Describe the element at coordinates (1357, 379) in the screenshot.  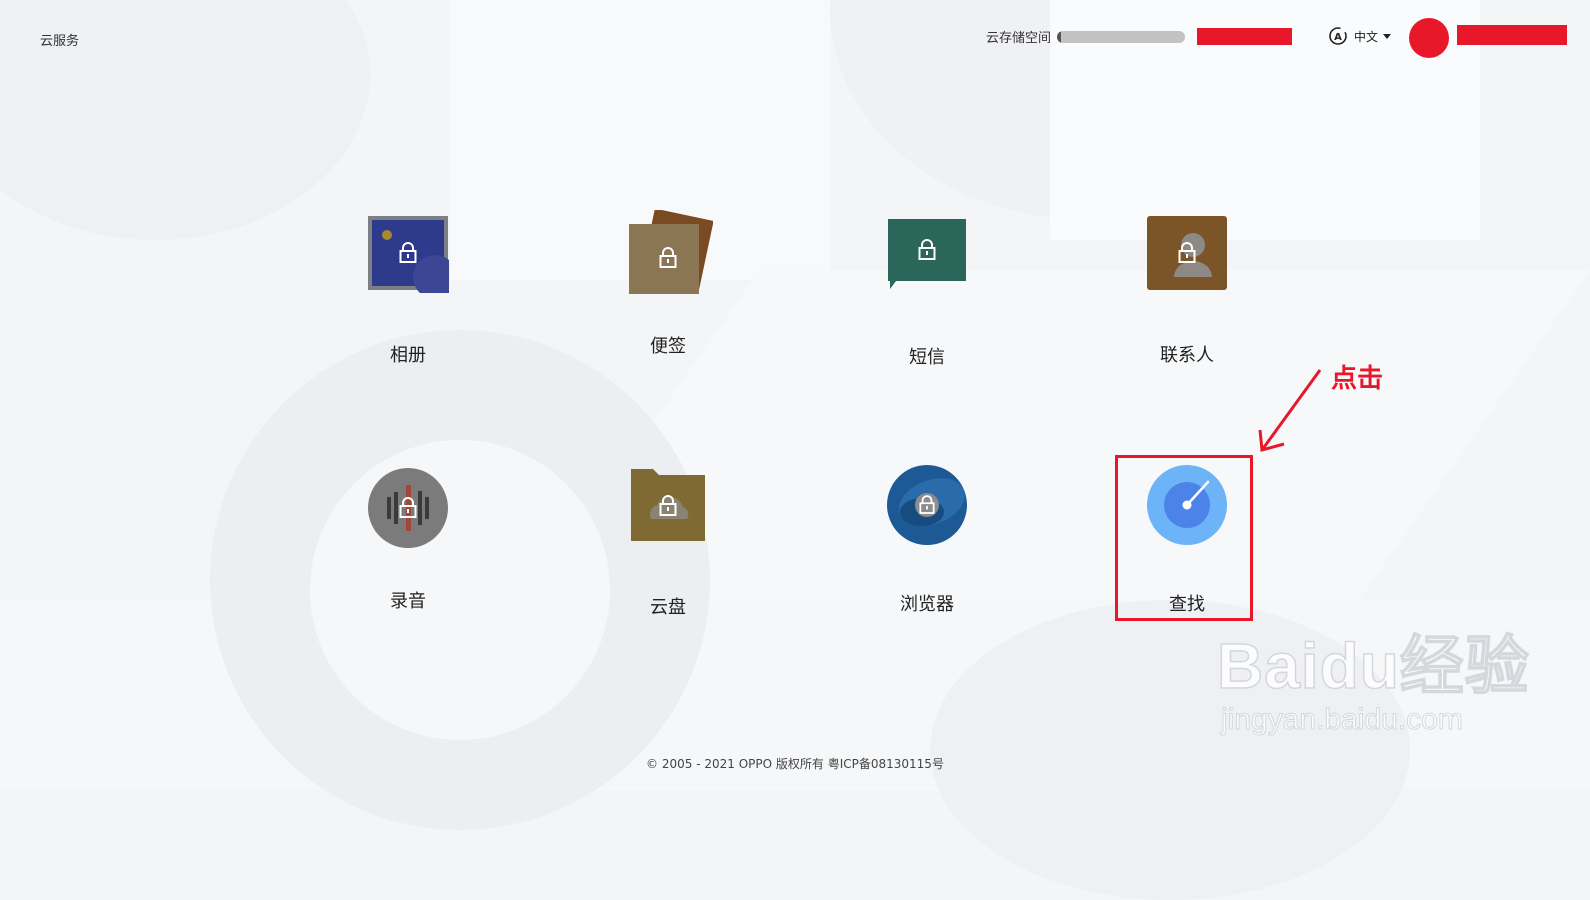
I see `annotation-text: 点击` at that location.